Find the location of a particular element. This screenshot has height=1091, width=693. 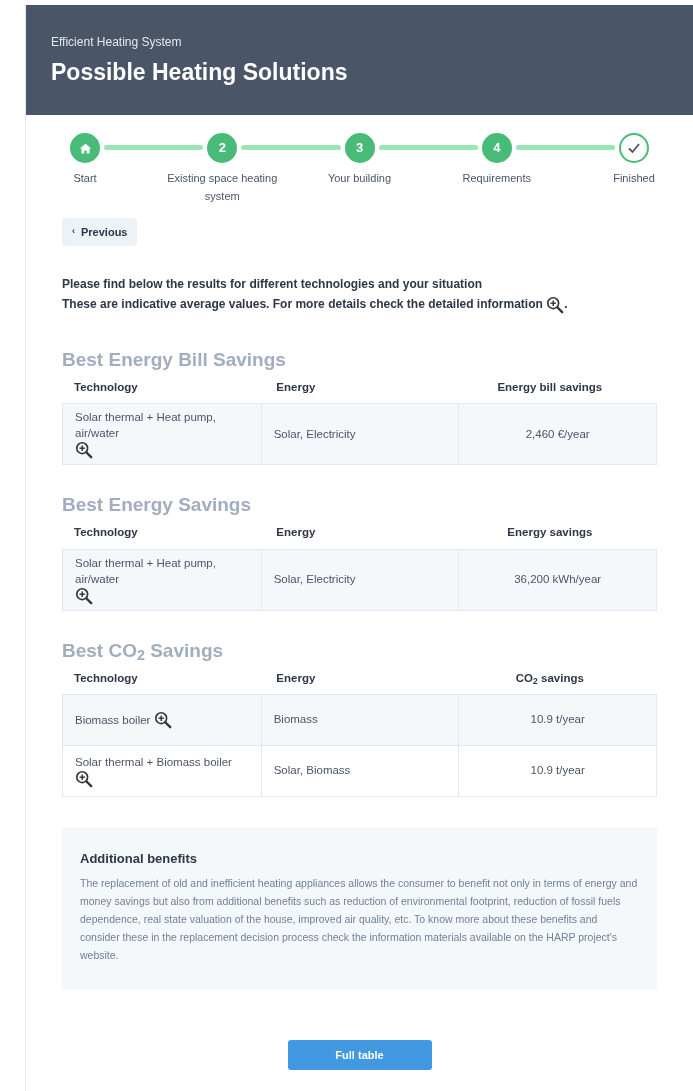

column-header: Energy savings is located at coordinates (550, 533).